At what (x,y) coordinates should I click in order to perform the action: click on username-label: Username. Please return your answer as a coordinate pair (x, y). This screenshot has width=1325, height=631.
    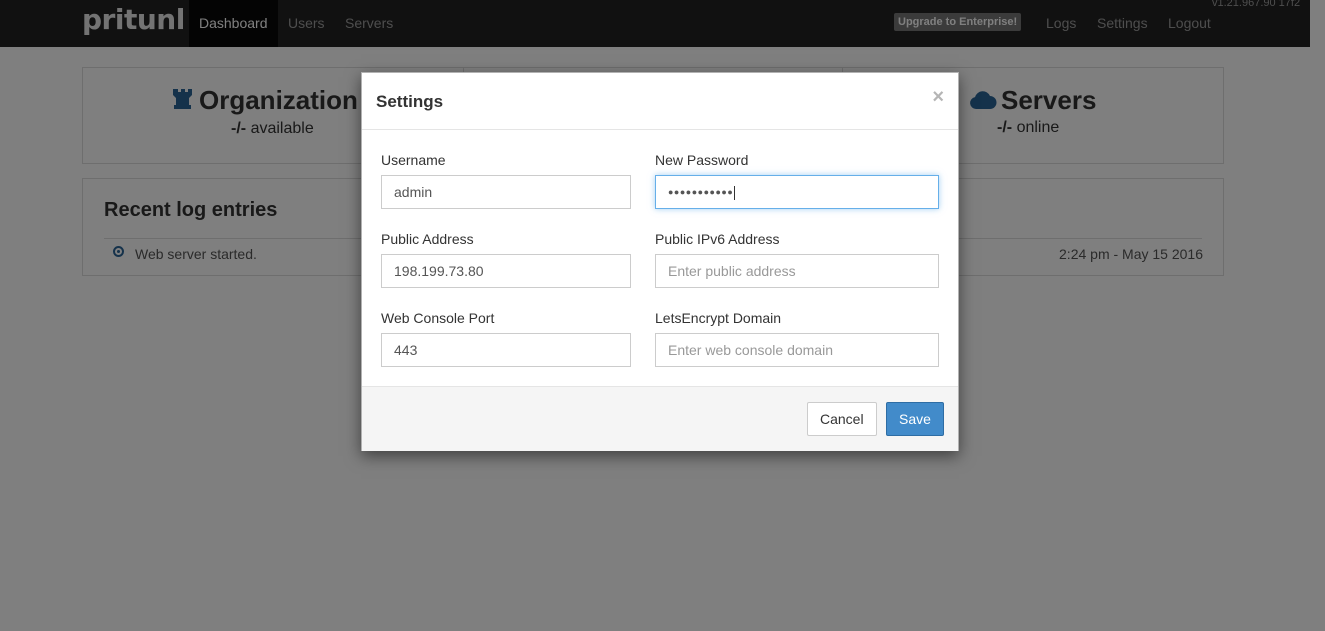
    Looking at the image, I should click on (413, 160).